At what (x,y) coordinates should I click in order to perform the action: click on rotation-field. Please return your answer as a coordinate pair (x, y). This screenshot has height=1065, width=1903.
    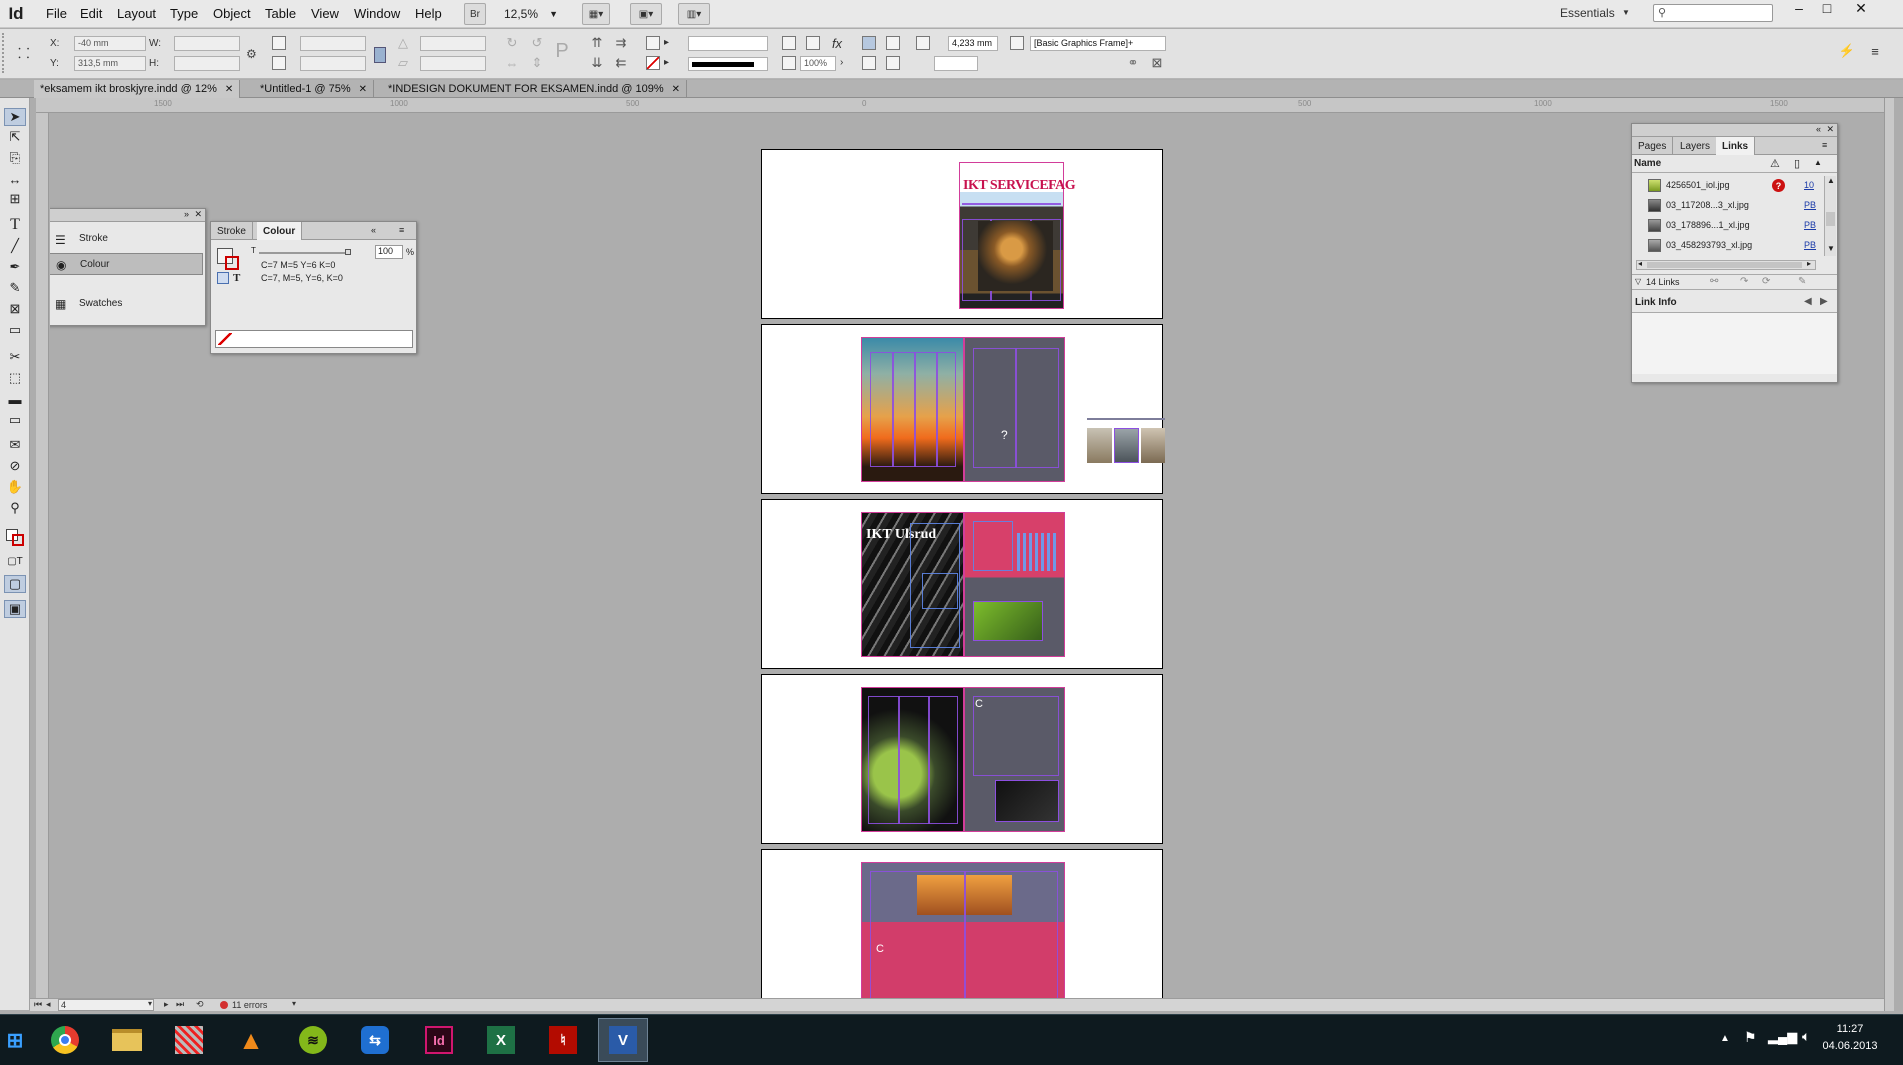
    Looking at the image, I should click on (453, 43).